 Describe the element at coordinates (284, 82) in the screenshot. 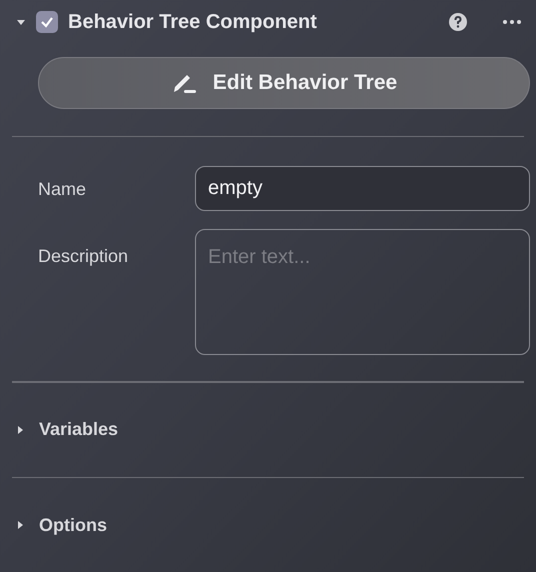

I see `edit-behavior-tree-button: Edit Behavior Tree` at that location.